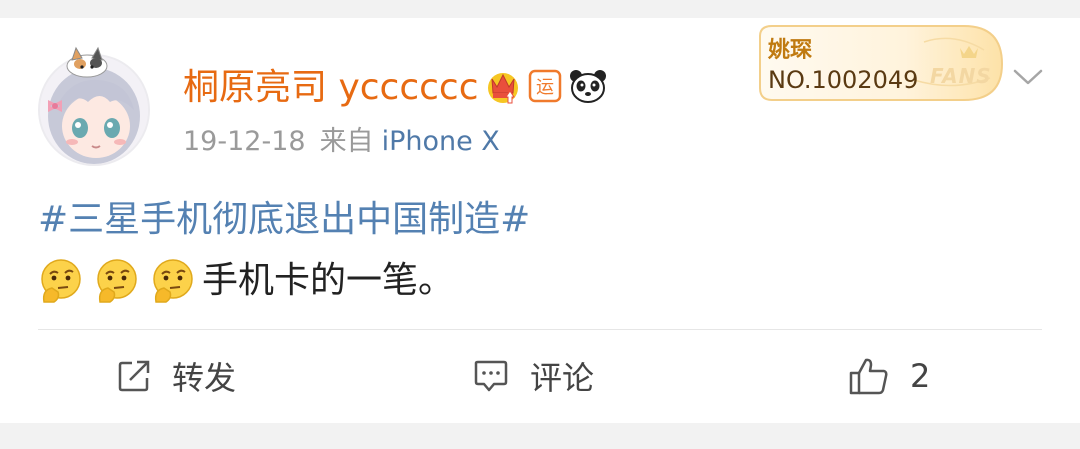 The height and width of the screenshot is (449, 1080). I want to click on fans-badge: 姚琛 NO.1002049 FANS, so click(880, 63).